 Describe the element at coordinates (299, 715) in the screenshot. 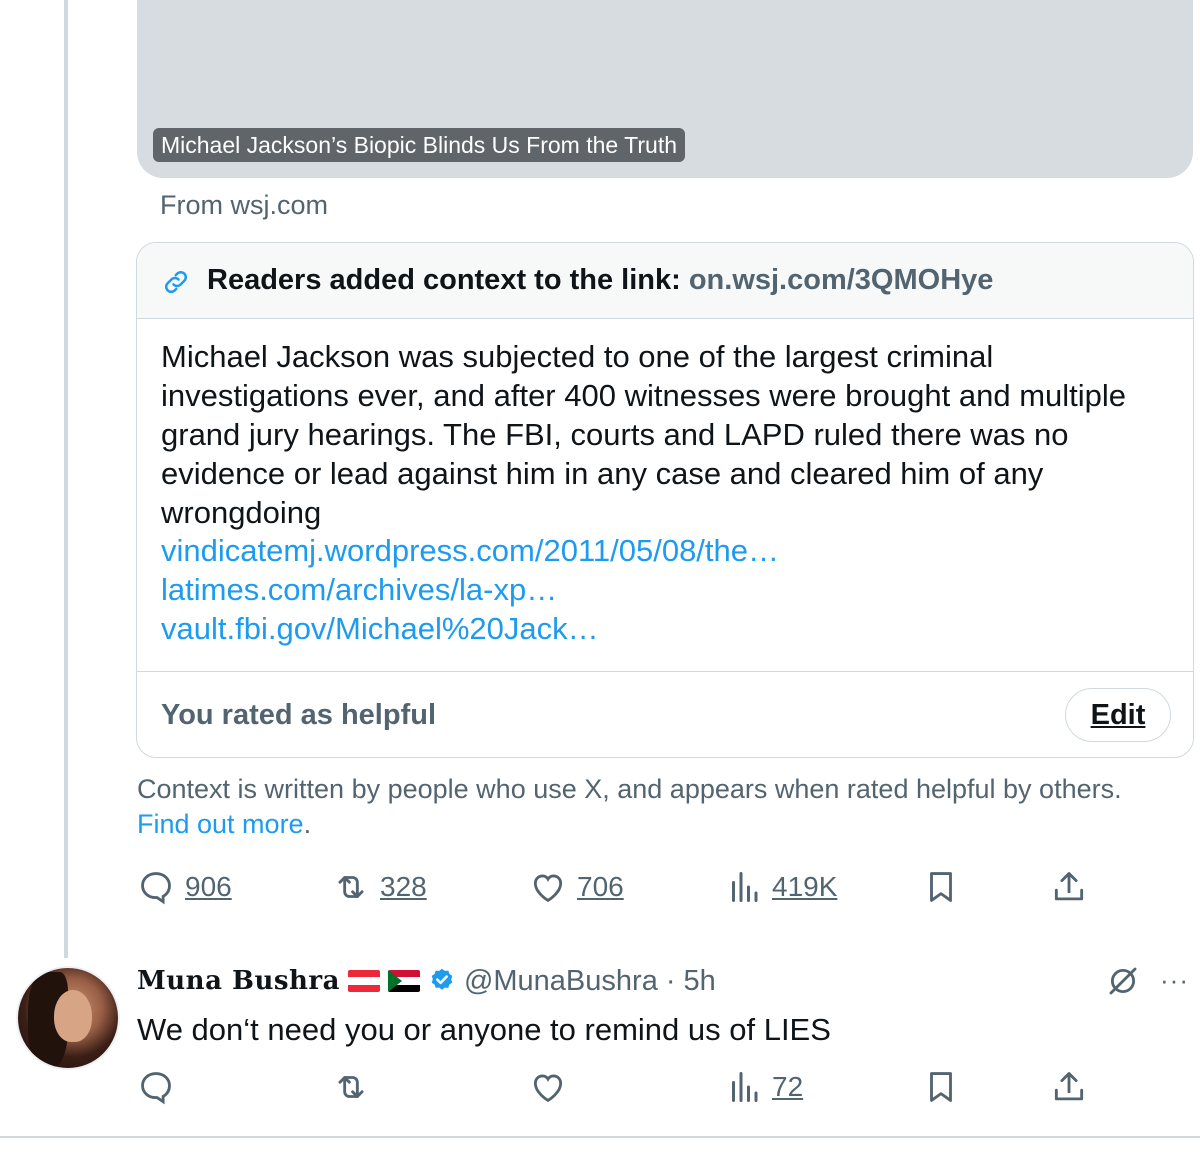

I see `rating-status: You rated as helpful` at that location.